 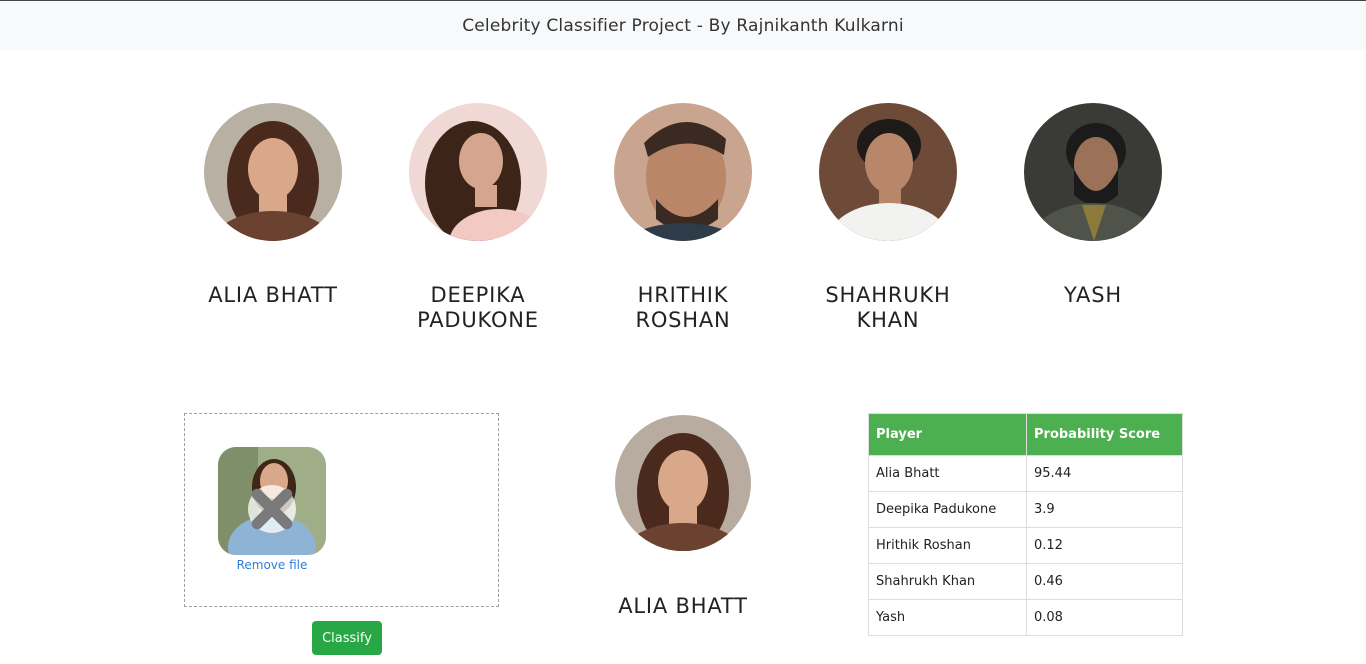 I want to click on table-row: Shahrukh Khan 0.46, so click(x=1025, y=581).